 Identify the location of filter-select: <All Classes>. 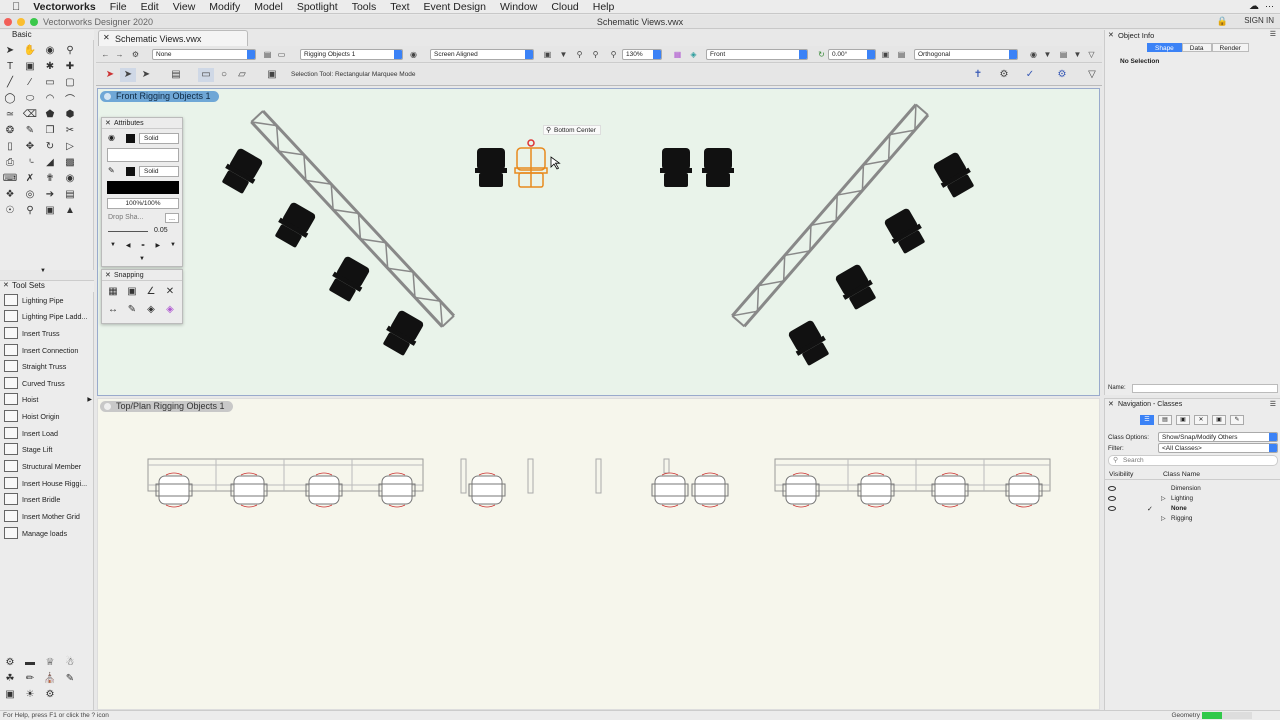
(1218, 448).